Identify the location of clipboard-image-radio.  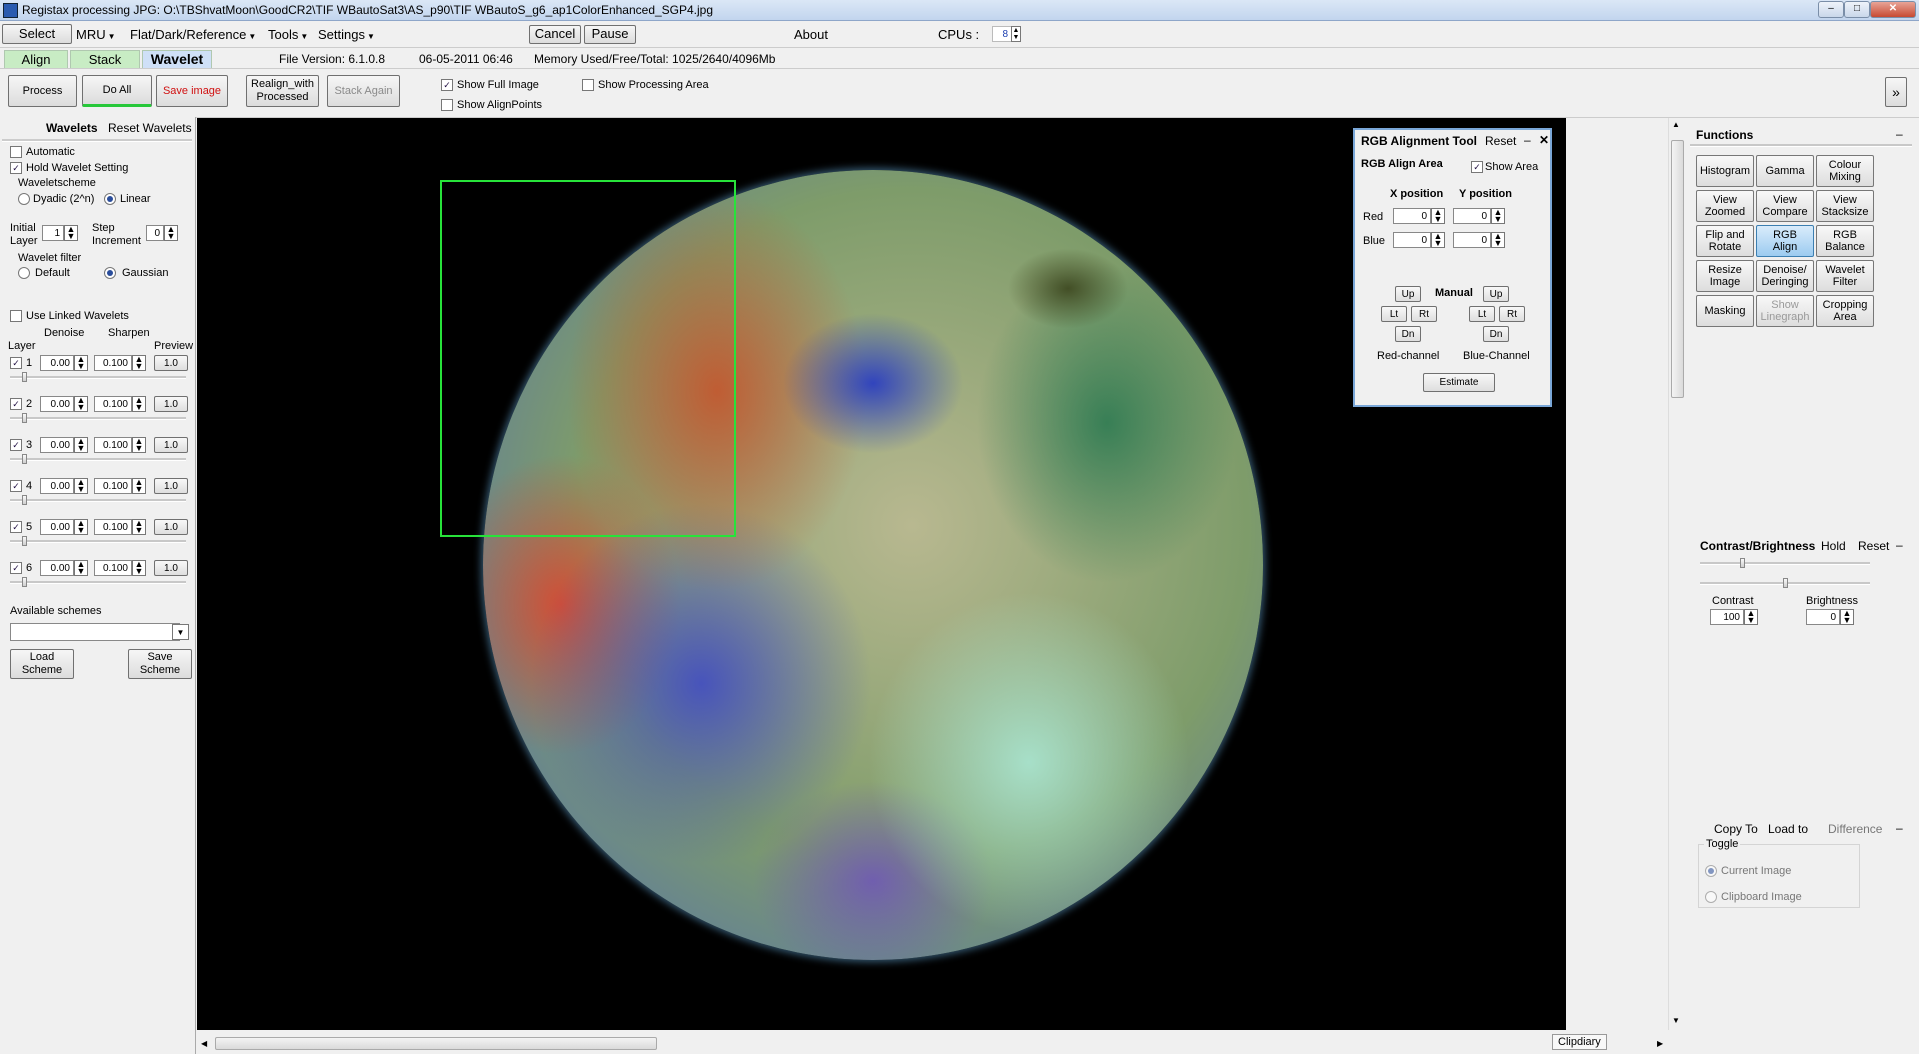
(1711, 897).